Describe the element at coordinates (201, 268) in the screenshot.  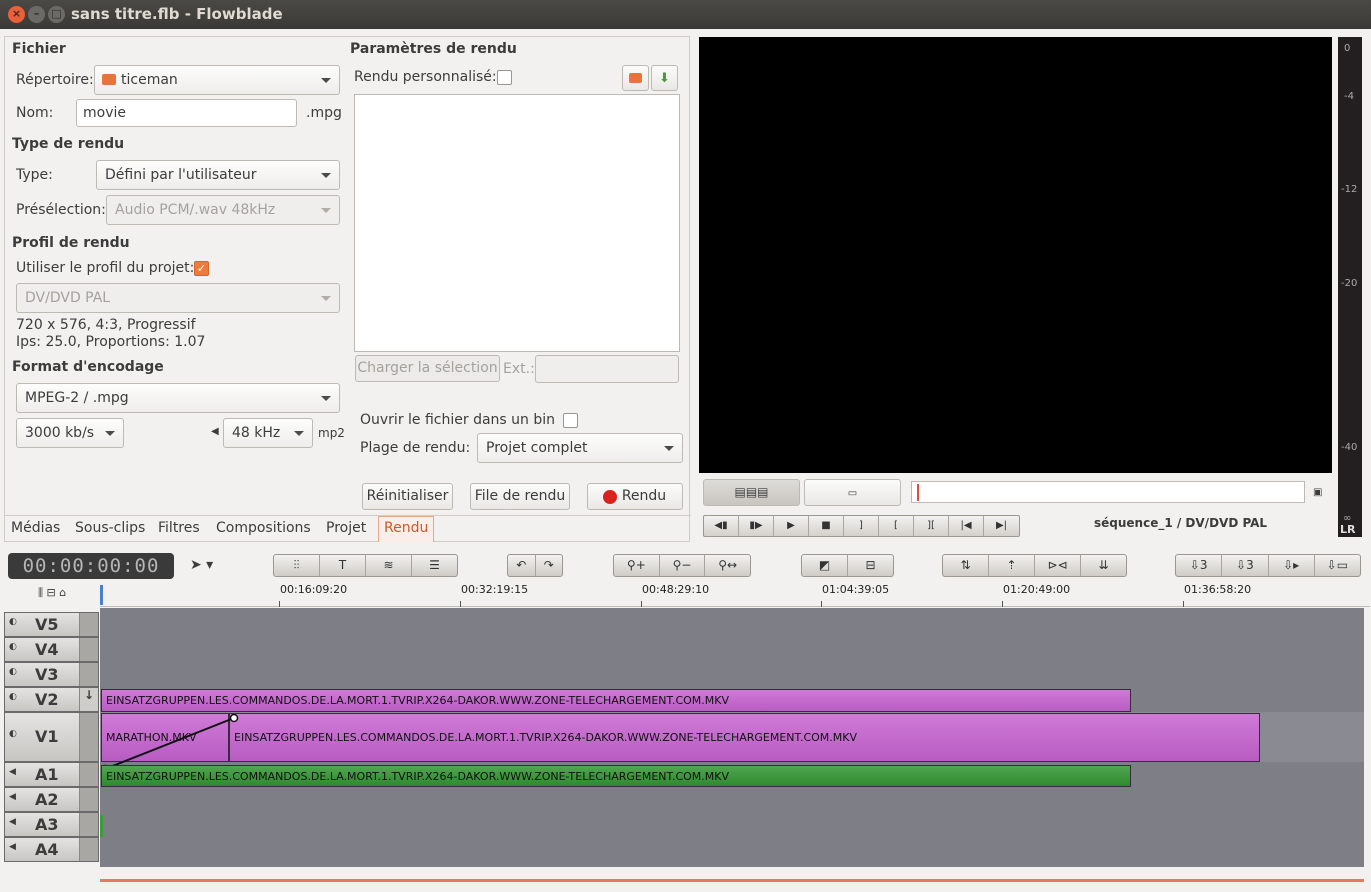
I see `use-project-profile-checkbox: ✓` at that location.